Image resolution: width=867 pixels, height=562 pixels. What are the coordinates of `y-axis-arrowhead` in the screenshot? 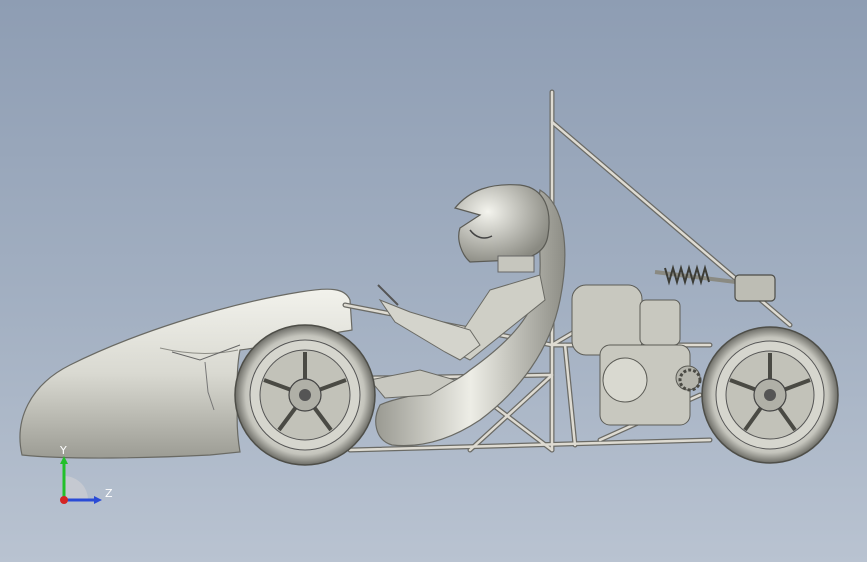 It's located at (64, 460).